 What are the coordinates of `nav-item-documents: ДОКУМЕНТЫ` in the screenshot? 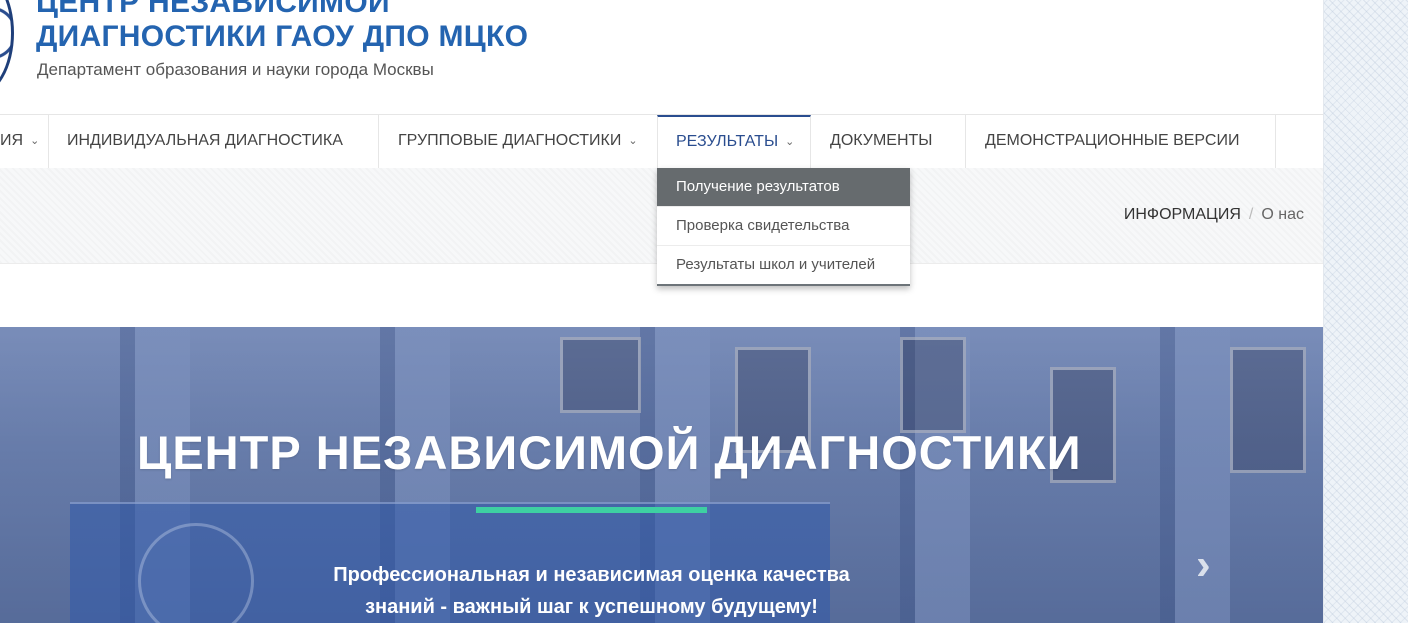 It's located at (881, 141).